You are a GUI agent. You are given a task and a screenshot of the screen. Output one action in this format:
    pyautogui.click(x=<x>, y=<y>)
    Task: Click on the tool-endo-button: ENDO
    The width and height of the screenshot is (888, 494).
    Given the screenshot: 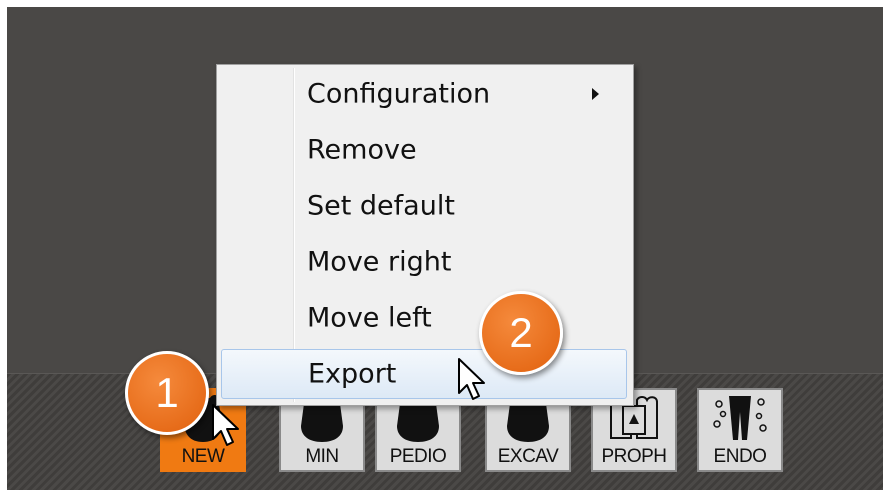 What is the action you would take?
    pyautogui.click(x=740, y=430)
    